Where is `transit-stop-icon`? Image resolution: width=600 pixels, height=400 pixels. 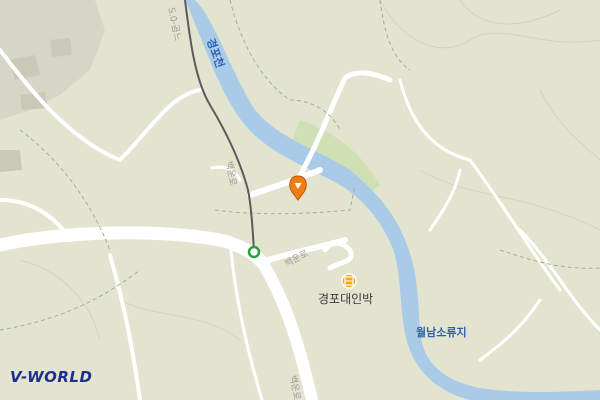
transit-stop-icon is located at coordinates (254, 252).